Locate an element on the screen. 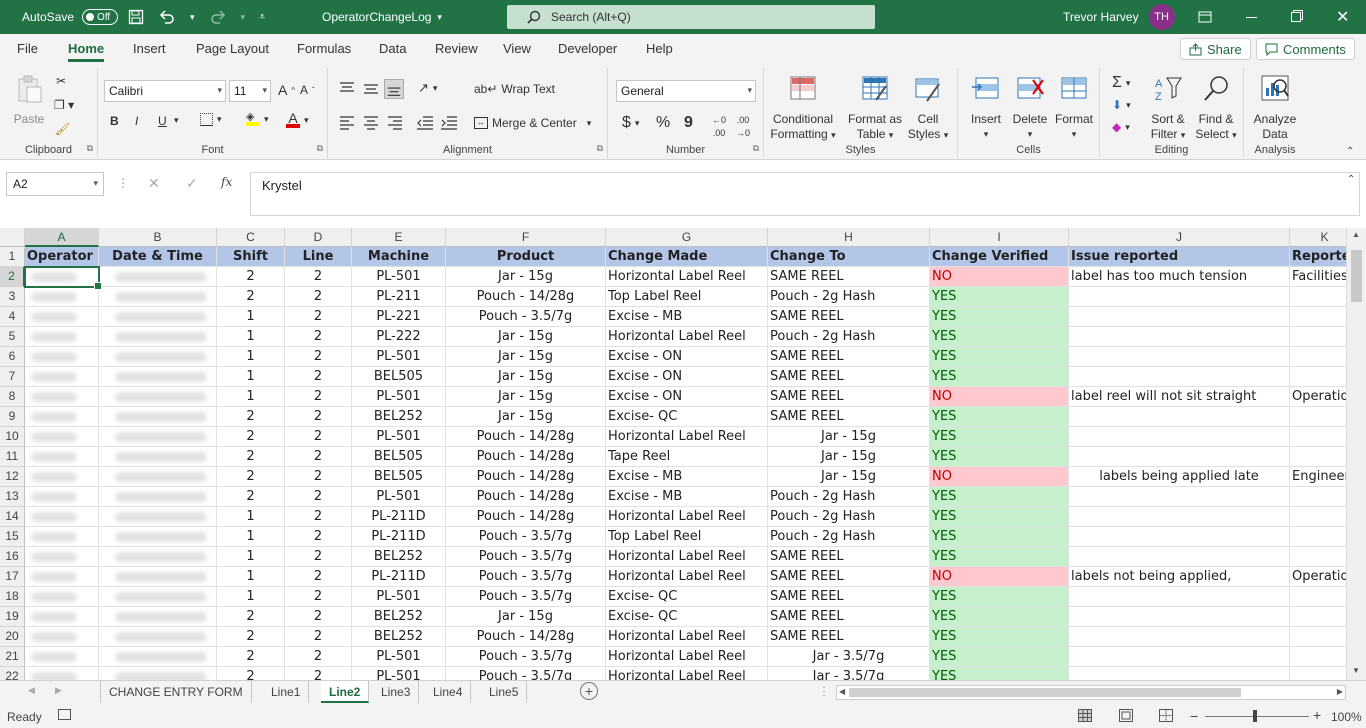 This screenshot has width=1366, height=728. table-cell: Excise - ON is located at coordinates (687, 397).